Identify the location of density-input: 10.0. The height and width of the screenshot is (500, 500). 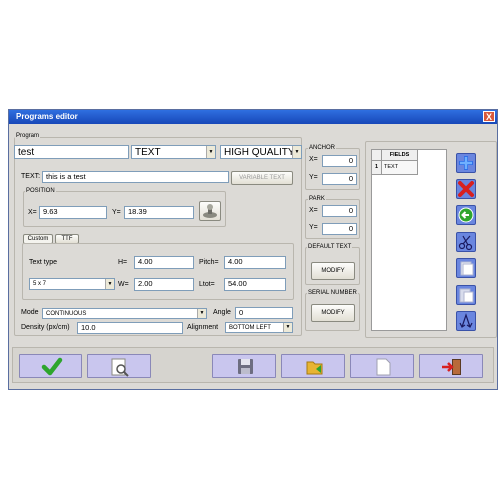
(130, 328).